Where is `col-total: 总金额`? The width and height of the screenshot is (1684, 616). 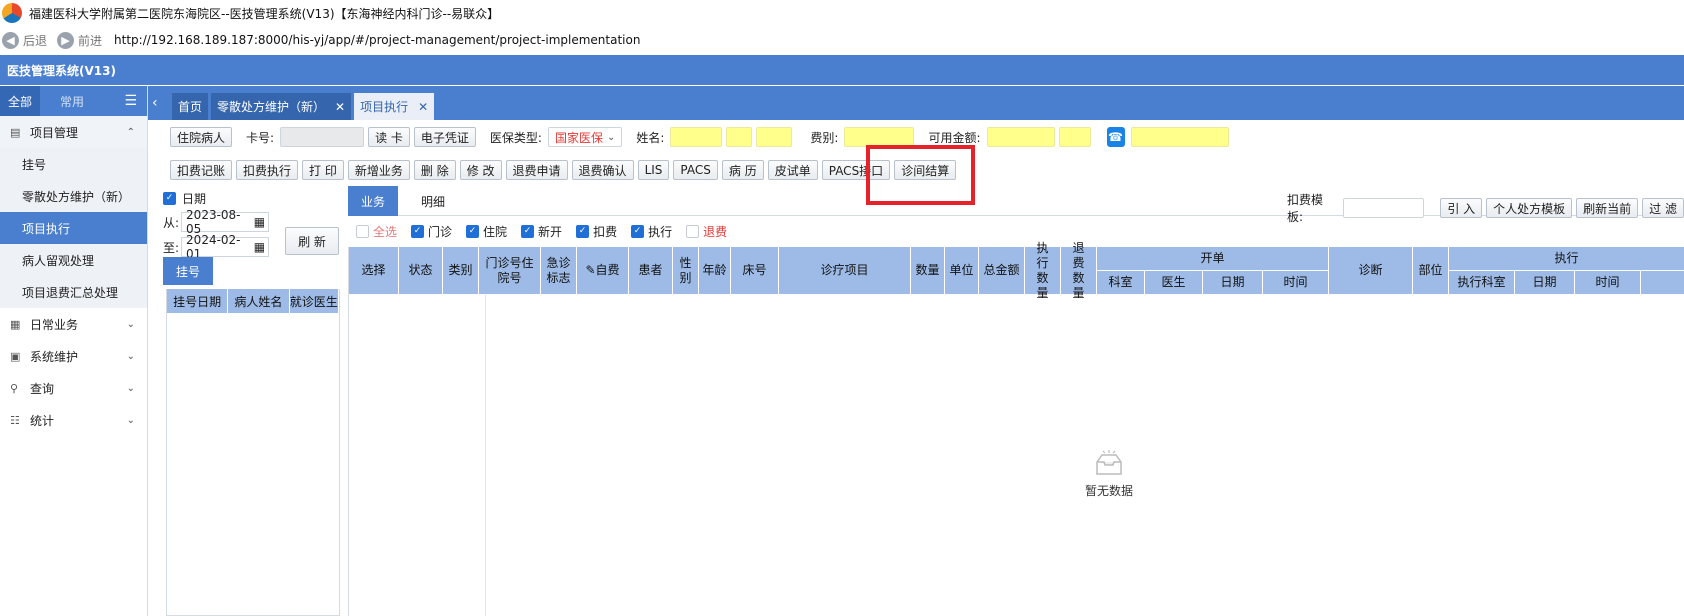 col-total: 总金额 is located at coordinates (1002, 271).